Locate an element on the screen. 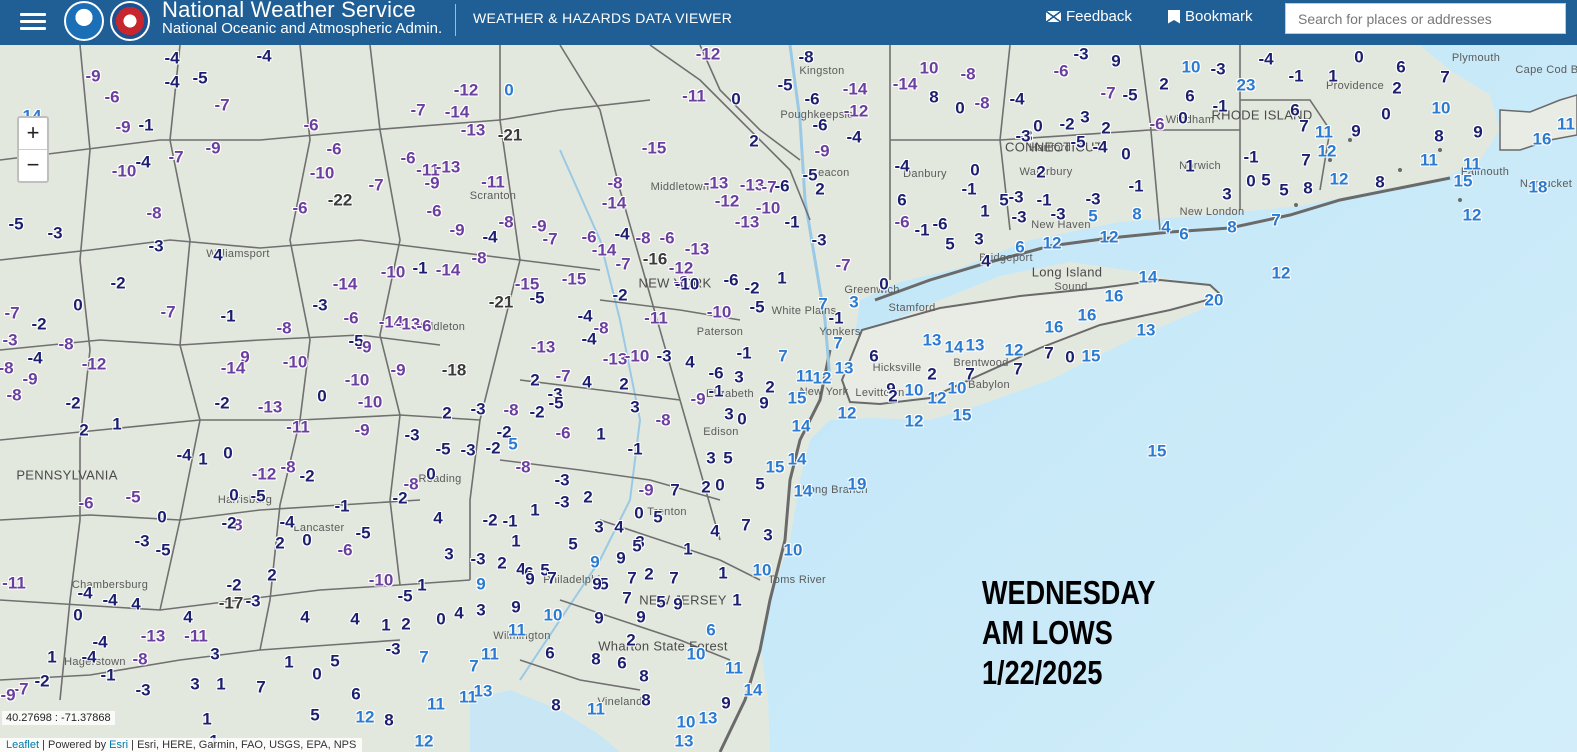 Image resolution: width=1577 pixels, height=752 pixels. temperature-label: -7 is located at coordinates (12, 313).